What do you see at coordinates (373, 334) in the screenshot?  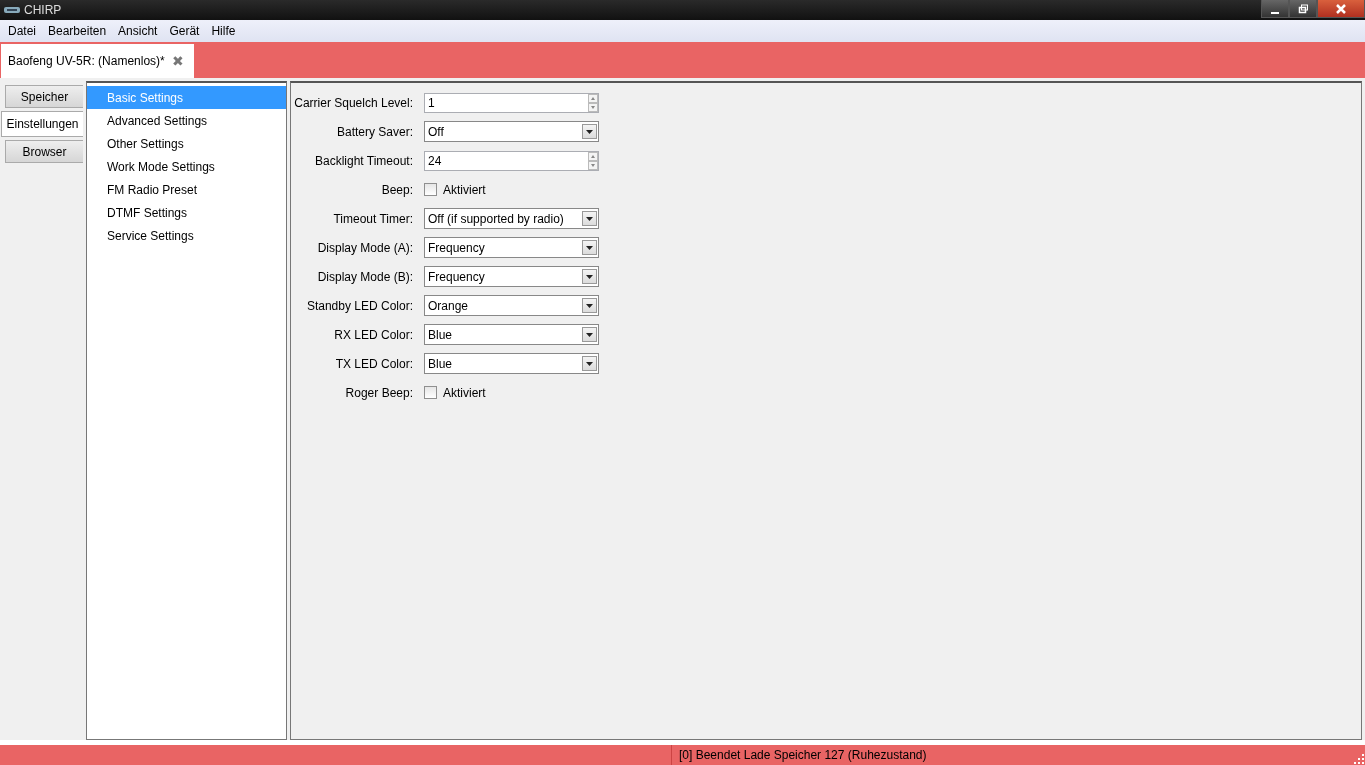 I see `setting-label: RX LED Color:` at bounding box center [373, 334].